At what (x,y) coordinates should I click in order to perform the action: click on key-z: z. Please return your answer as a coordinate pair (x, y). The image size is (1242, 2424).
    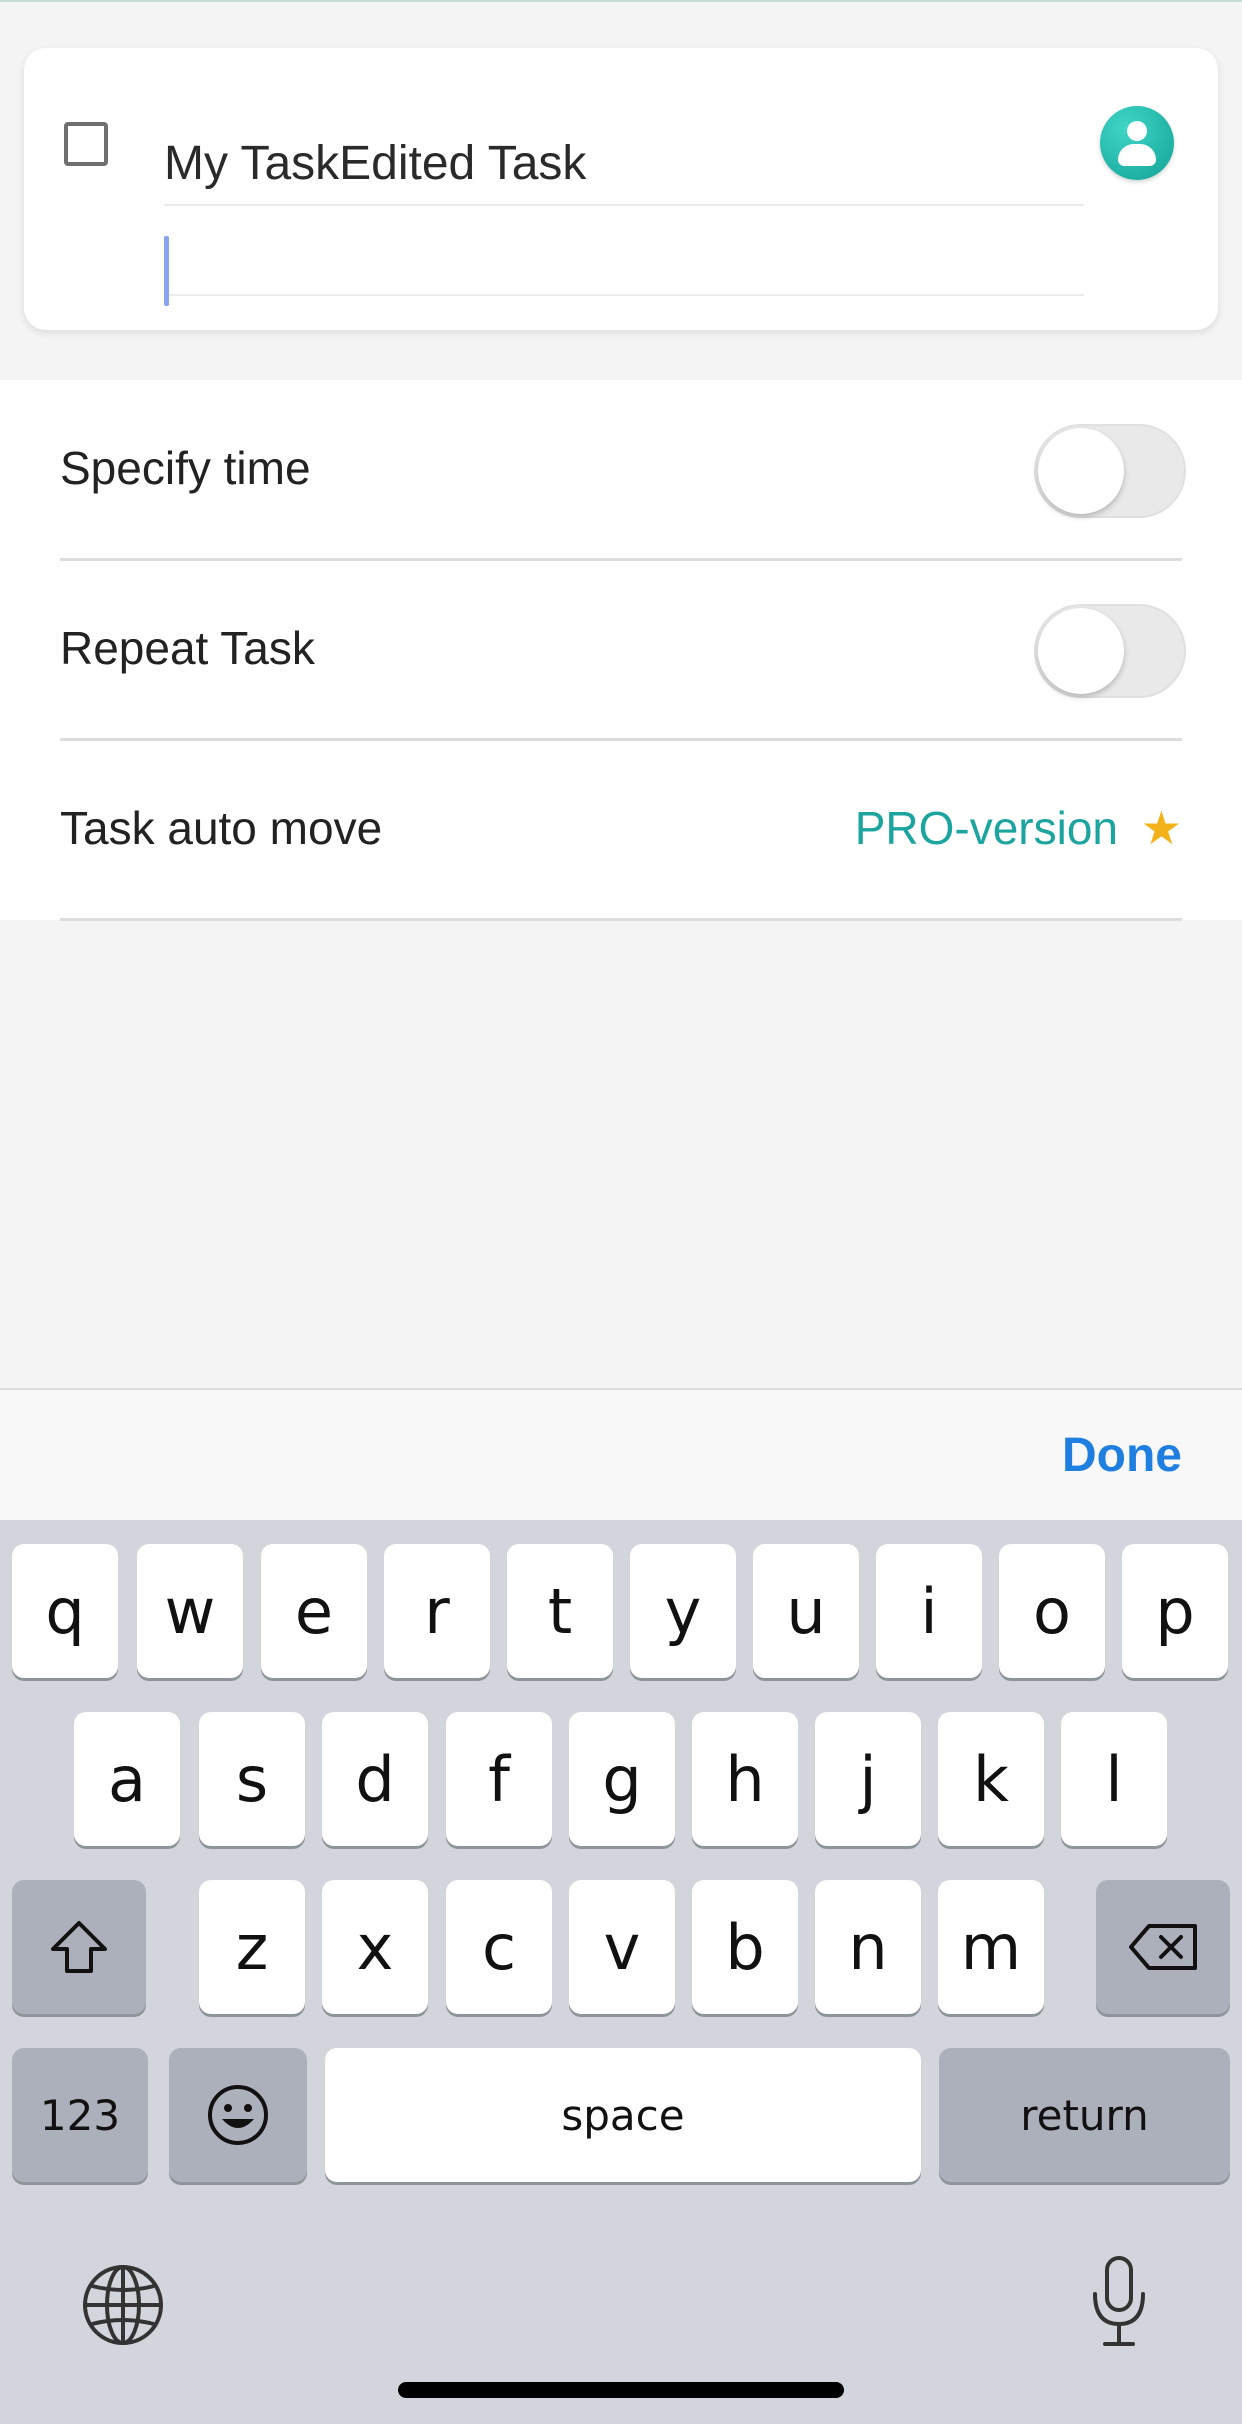
    Looking at the image, I should click on (252, 1947).